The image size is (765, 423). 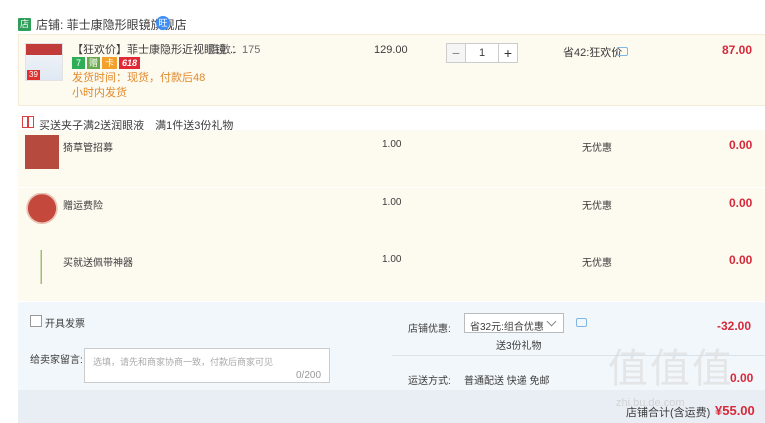 What do you see at coordinates (508, 53) in the screenshot?
I see `quantity-plus-button: +` at bounding box center [508, 53].